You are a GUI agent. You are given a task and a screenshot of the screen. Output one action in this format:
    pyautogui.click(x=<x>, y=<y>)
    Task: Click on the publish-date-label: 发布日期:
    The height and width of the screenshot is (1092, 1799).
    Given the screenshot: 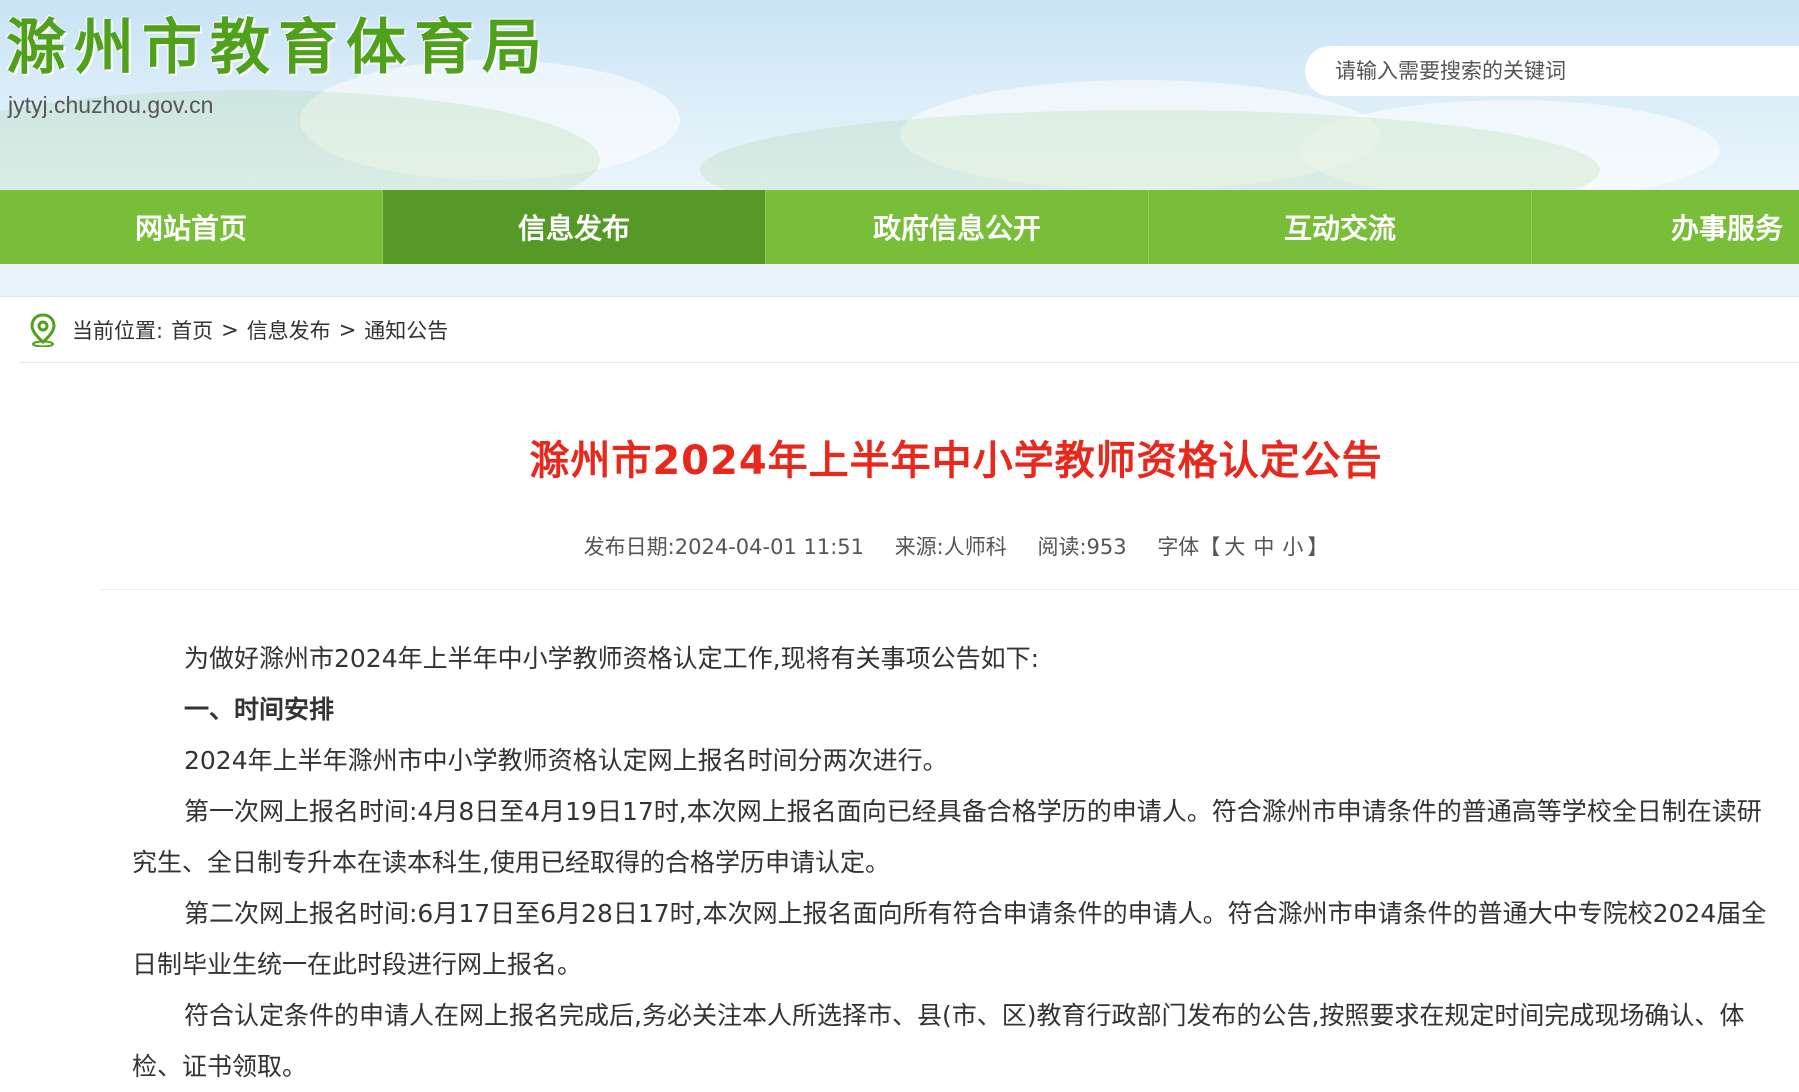 What is the action you would take?
    pyautogui.click(x=629, y=547)
    